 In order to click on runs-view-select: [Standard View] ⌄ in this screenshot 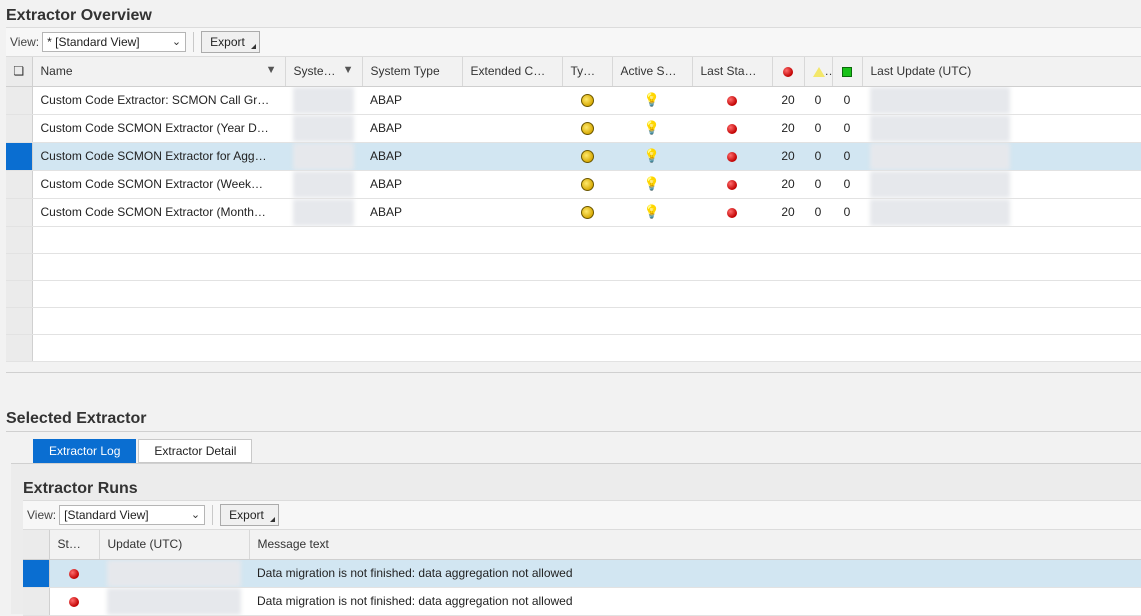, I will do `click(132, 515)`.